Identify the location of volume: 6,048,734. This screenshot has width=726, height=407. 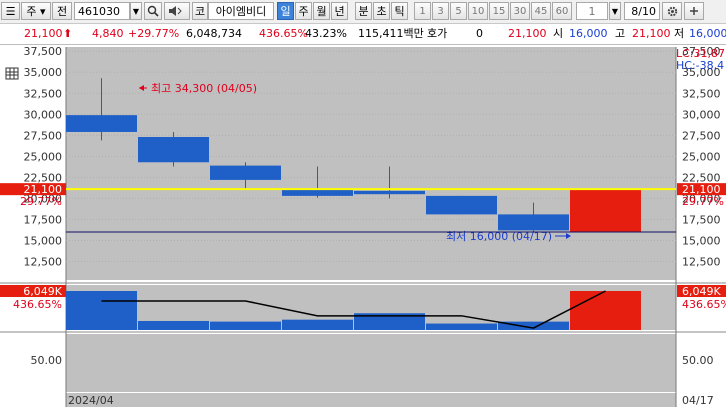
(214, 33).